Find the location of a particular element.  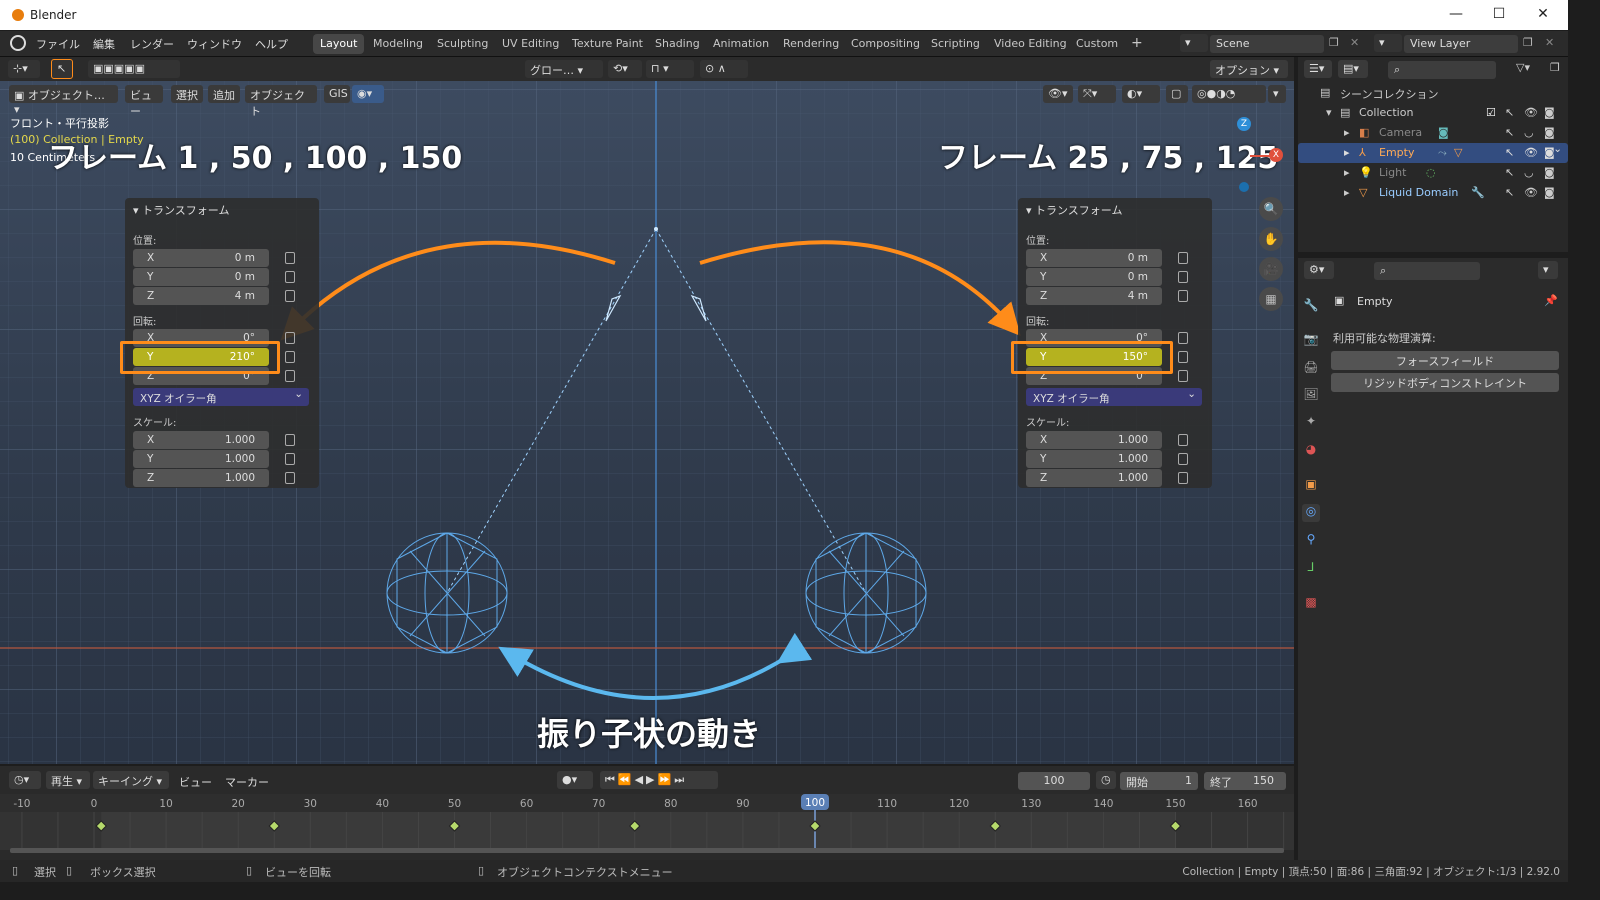

mode-dropdown: ▣ オブジェクト… ▾ is located at coordinates (63, 100).